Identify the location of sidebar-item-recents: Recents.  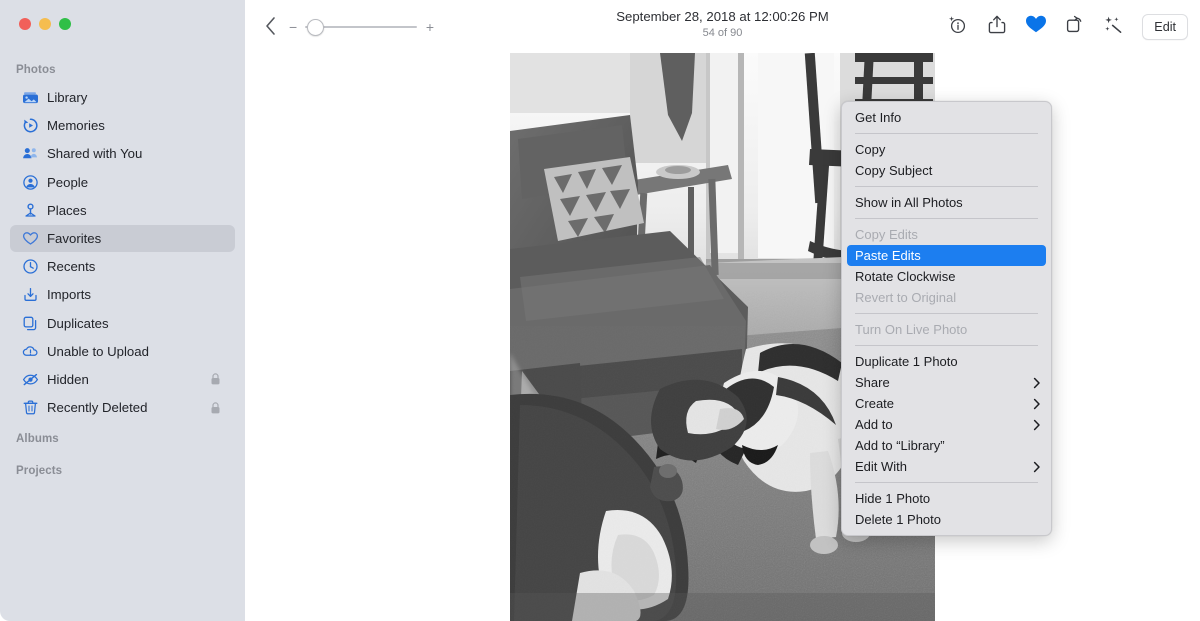
(122, 266).